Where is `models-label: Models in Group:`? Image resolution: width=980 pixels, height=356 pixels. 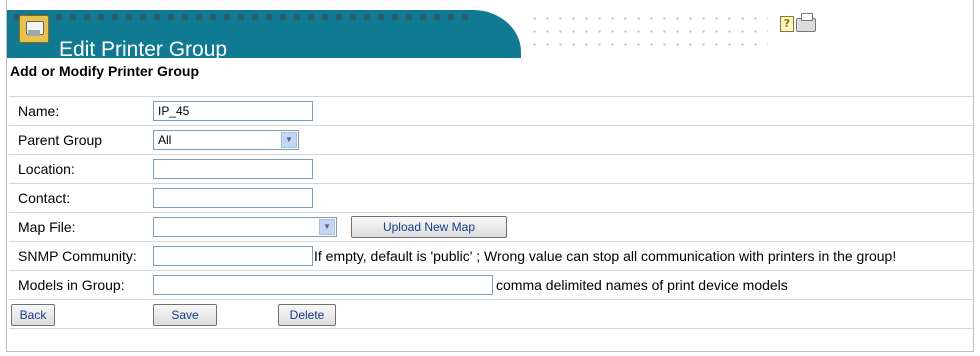 models-label: Models in Group: is located at coordinates (71, 285).